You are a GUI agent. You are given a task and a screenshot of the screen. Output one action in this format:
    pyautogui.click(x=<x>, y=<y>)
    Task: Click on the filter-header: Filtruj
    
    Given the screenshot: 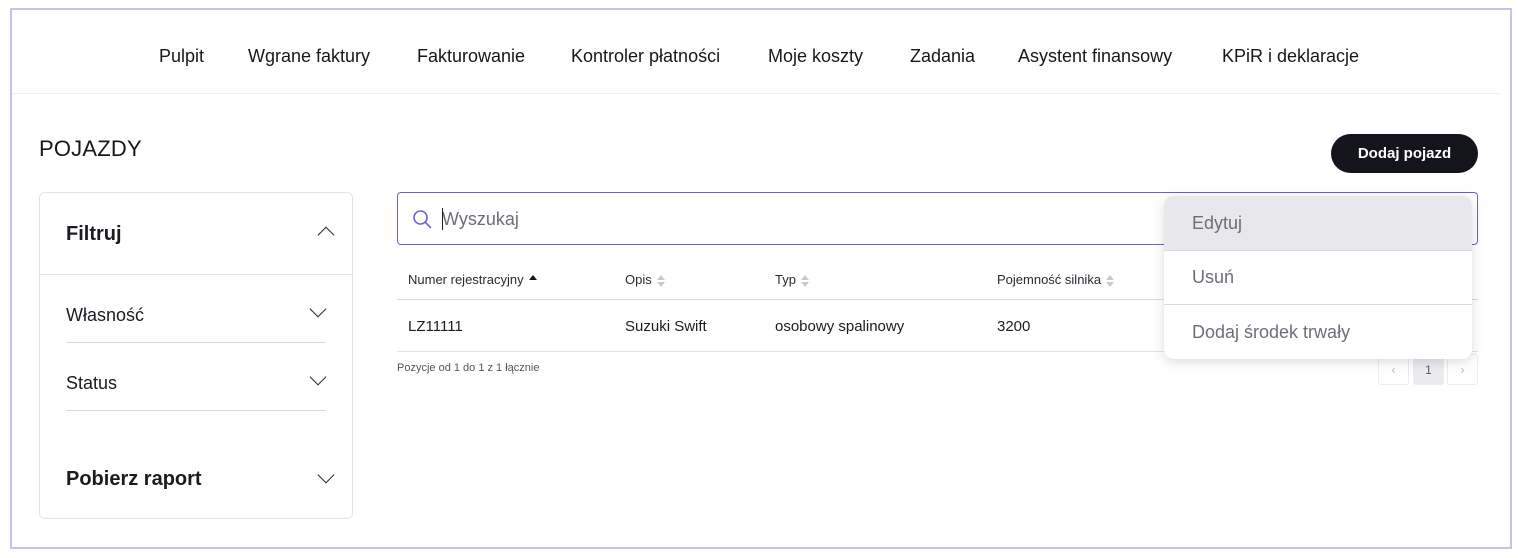 What is the action you would take?
    pyautogui.click(x=196, y=234)
    